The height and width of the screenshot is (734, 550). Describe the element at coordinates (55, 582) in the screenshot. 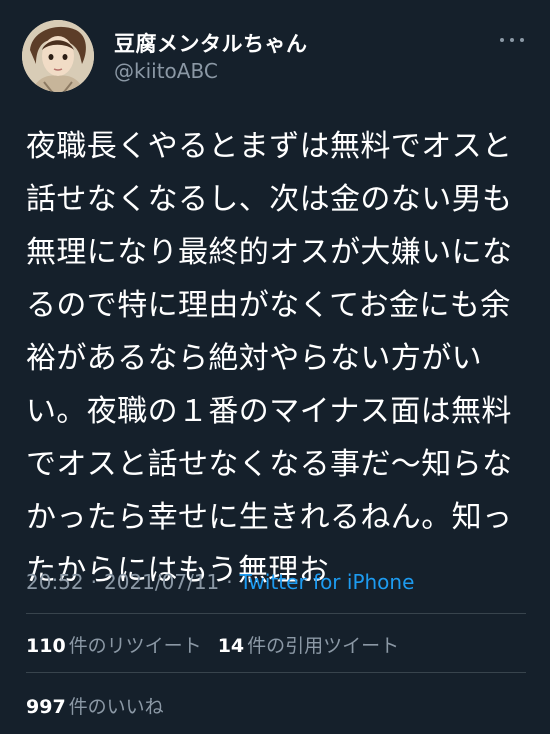

I see `tweet-time: 20:52` at that location.